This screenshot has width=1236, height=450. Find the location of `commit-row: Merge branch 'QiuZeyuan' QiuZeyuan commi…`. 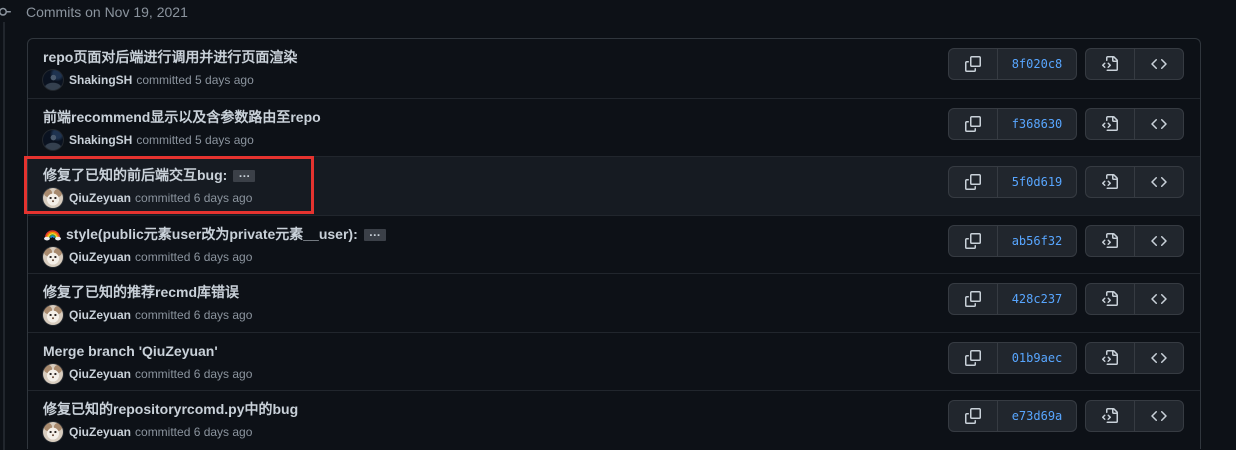

commit-row: Merge branch 'QiuZeyuan' QiuZeyuan commi… is located at coordinates (614, 361).